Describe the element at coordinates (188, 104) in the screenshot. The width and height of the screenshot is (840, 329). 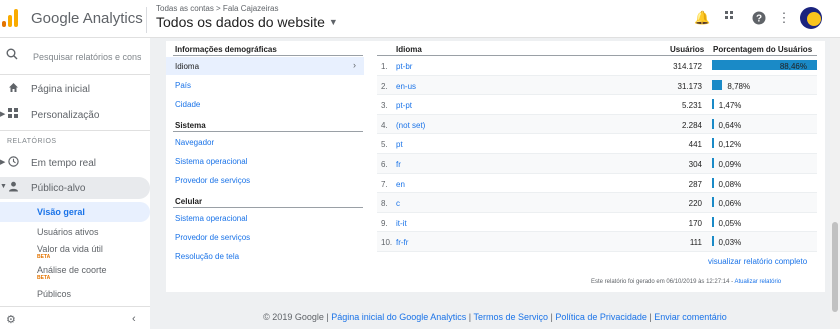
I see `dimension-label: Cidade` at that location.